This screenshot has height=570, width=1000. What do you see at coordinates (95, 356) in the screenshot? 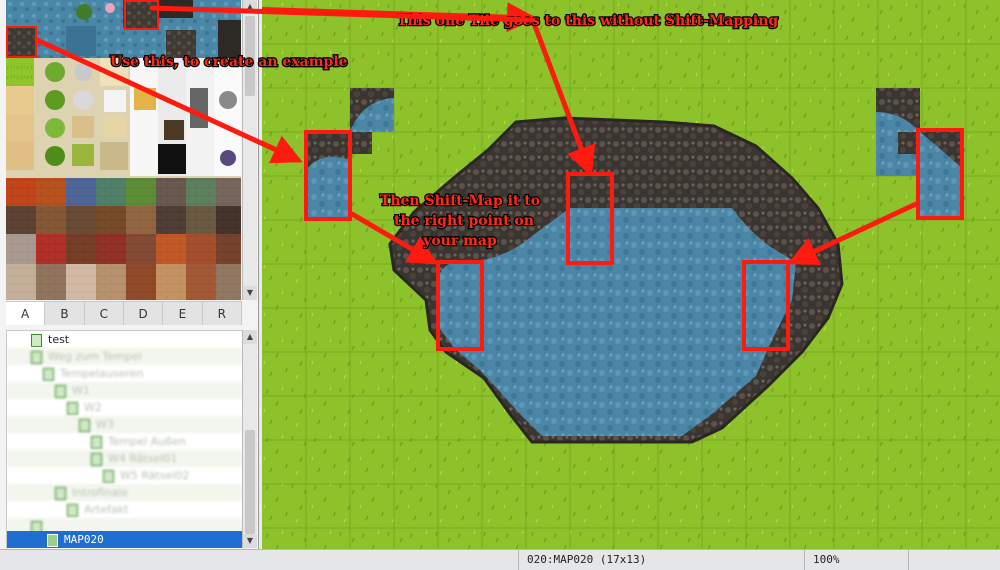
I see `tree-item-label: Weg zum Tempel` at bounding box center [95, 356].